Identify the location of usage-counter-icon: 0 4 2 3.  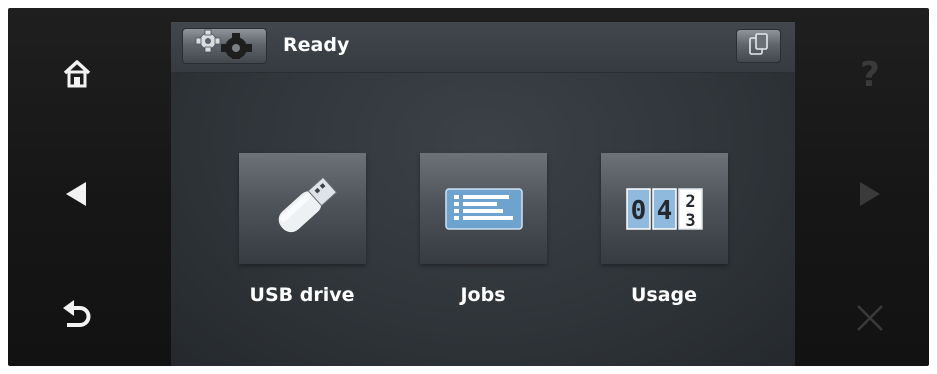
(664, 208).